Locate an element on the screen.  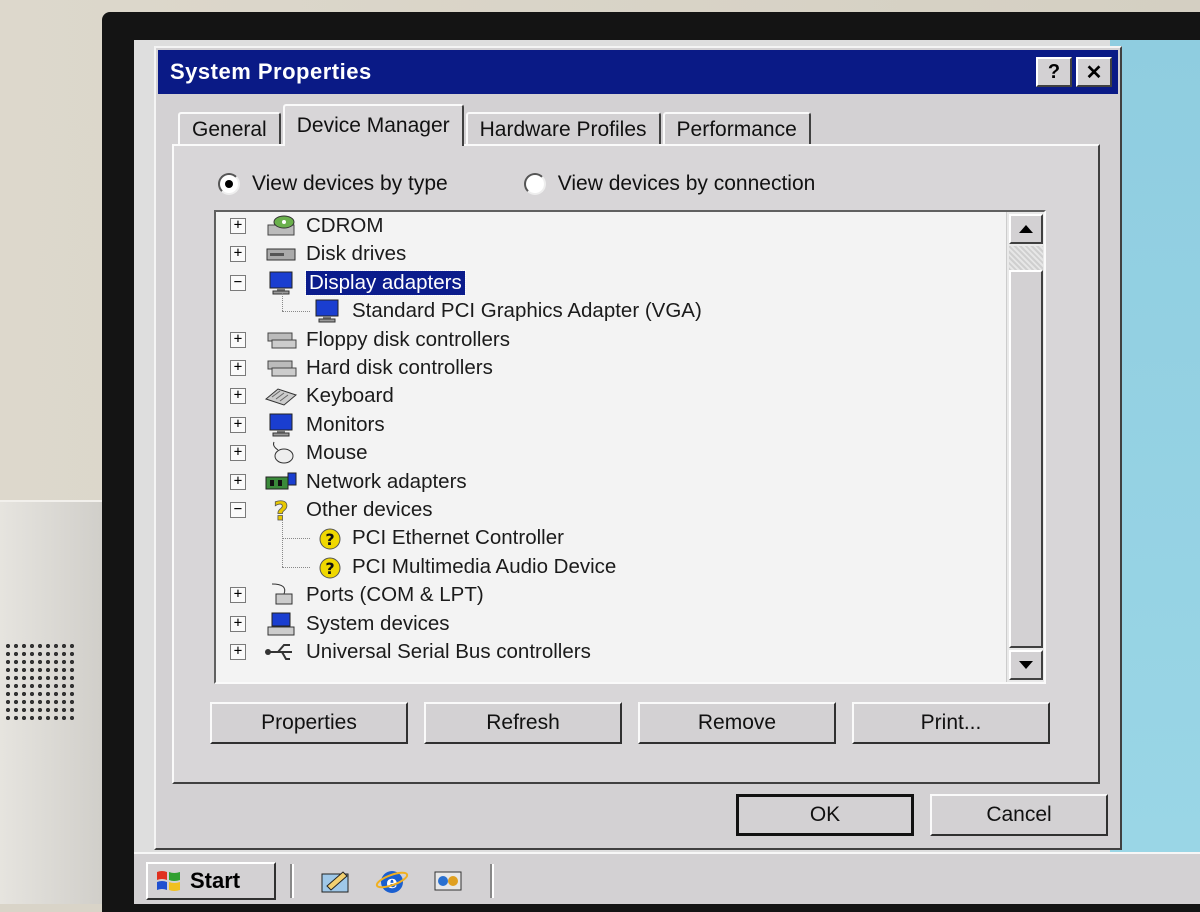
tree-item-label: Hard disk controllers is located at coordinates (399, 367).